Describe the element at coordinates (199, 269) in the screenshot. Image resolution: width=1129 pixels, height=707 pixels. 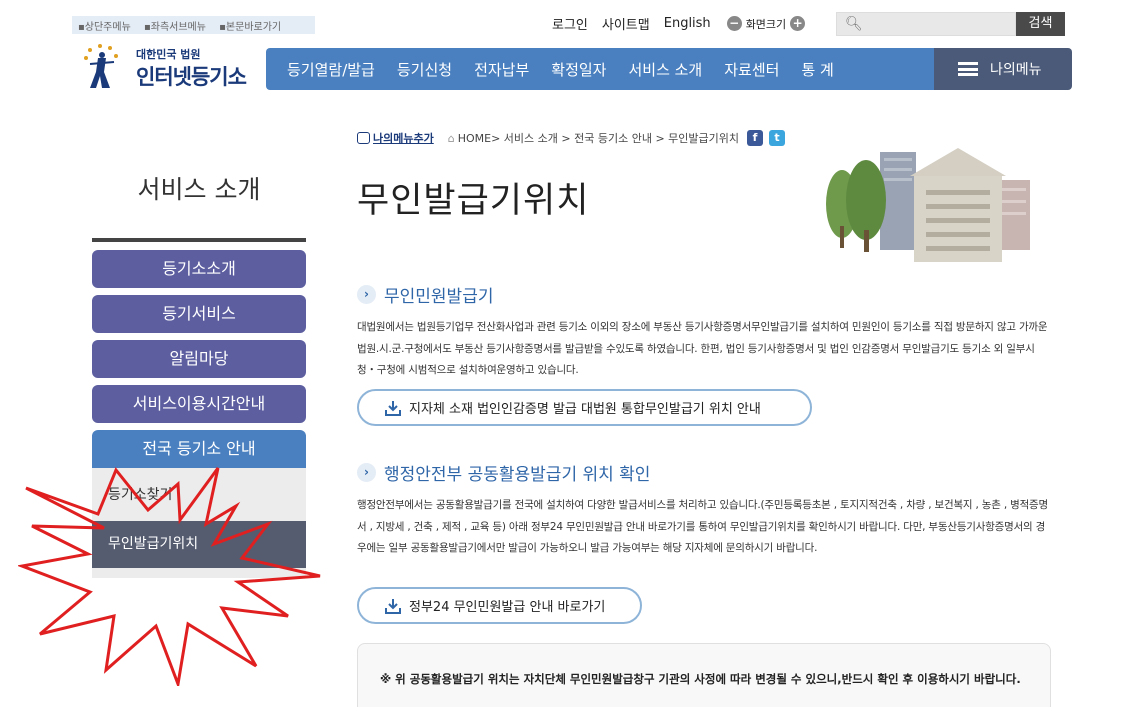
I see `lnb-item-office-intro: 등기소소개` at that location.